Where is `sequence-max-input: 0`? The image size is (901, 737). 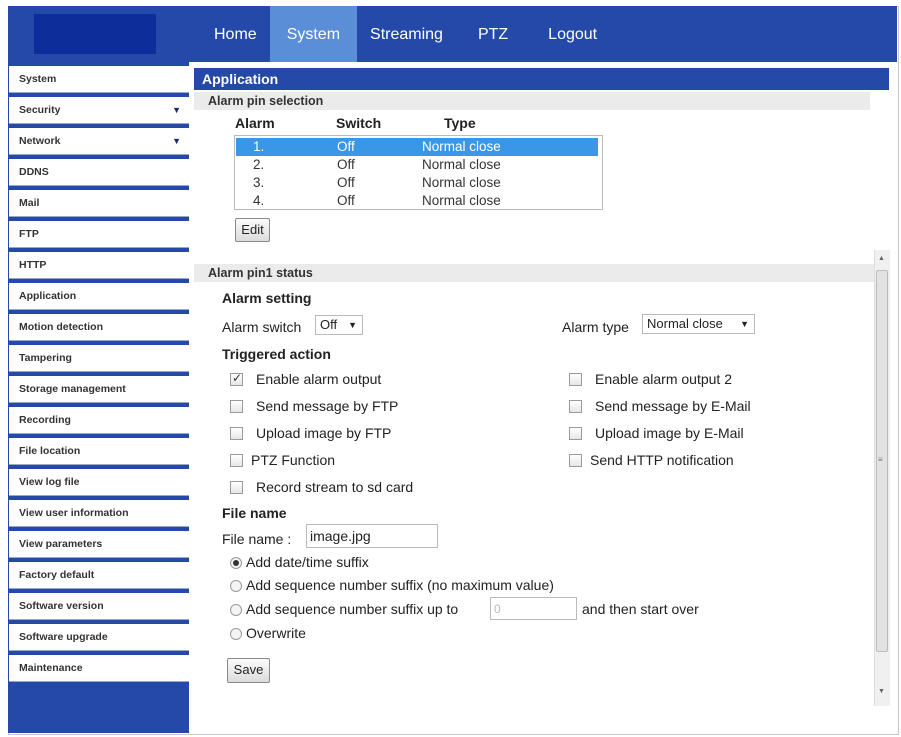
sequence-max-input: 0 is located at coordinates (533, 608).